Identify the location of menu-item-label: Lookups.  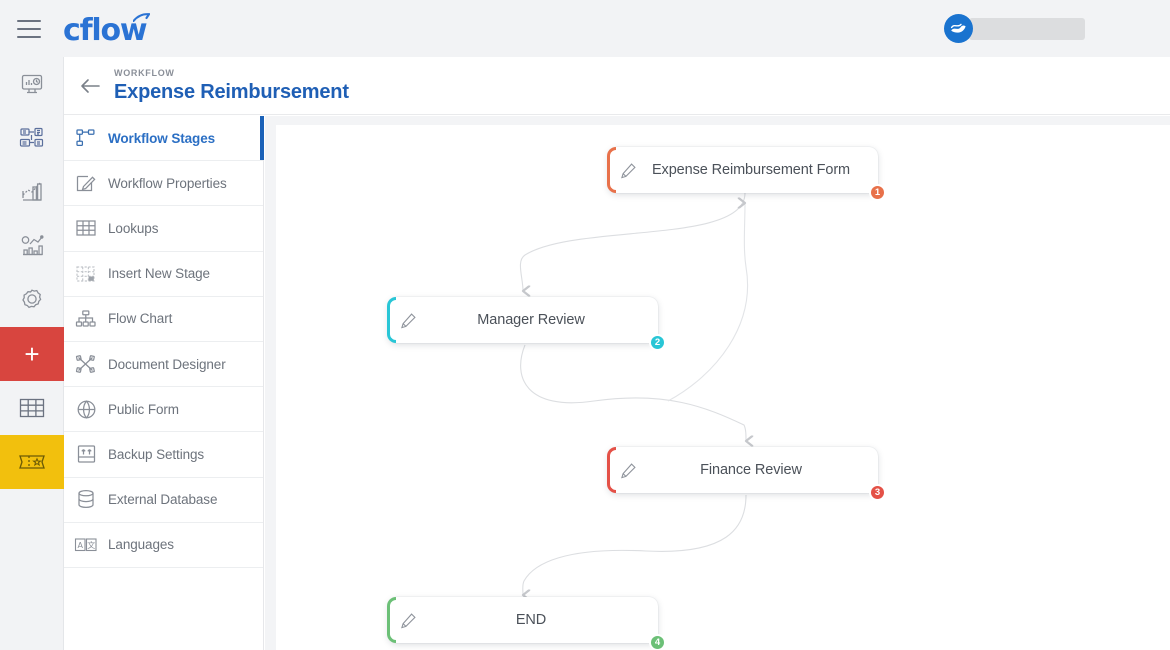
(133, 228).